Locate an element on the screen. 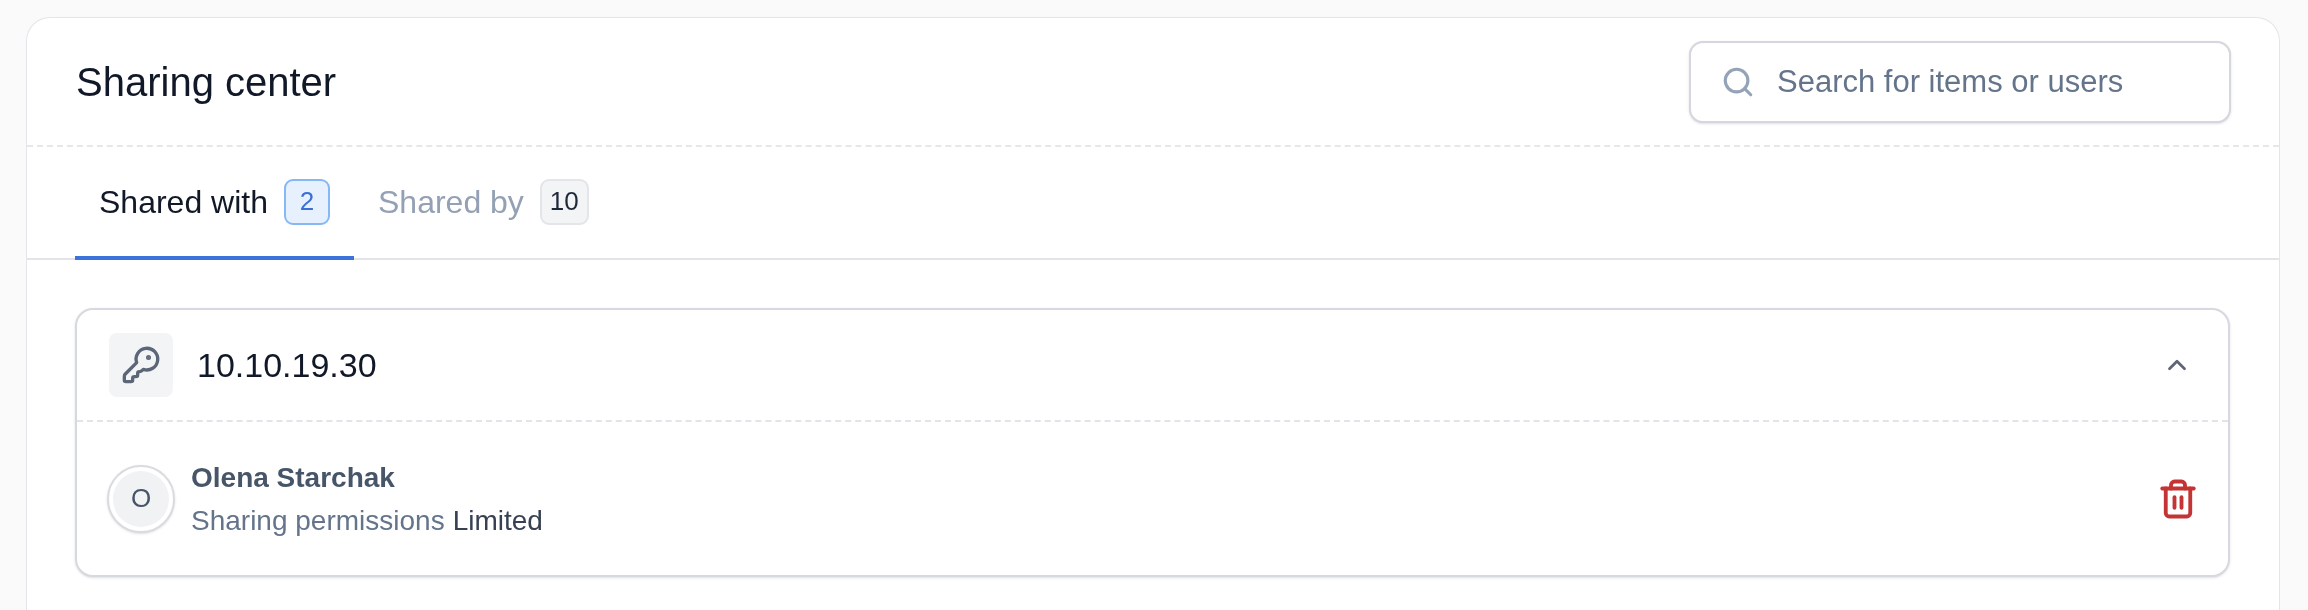  tab: Shared with 2 is located at coordinates (214, 203).